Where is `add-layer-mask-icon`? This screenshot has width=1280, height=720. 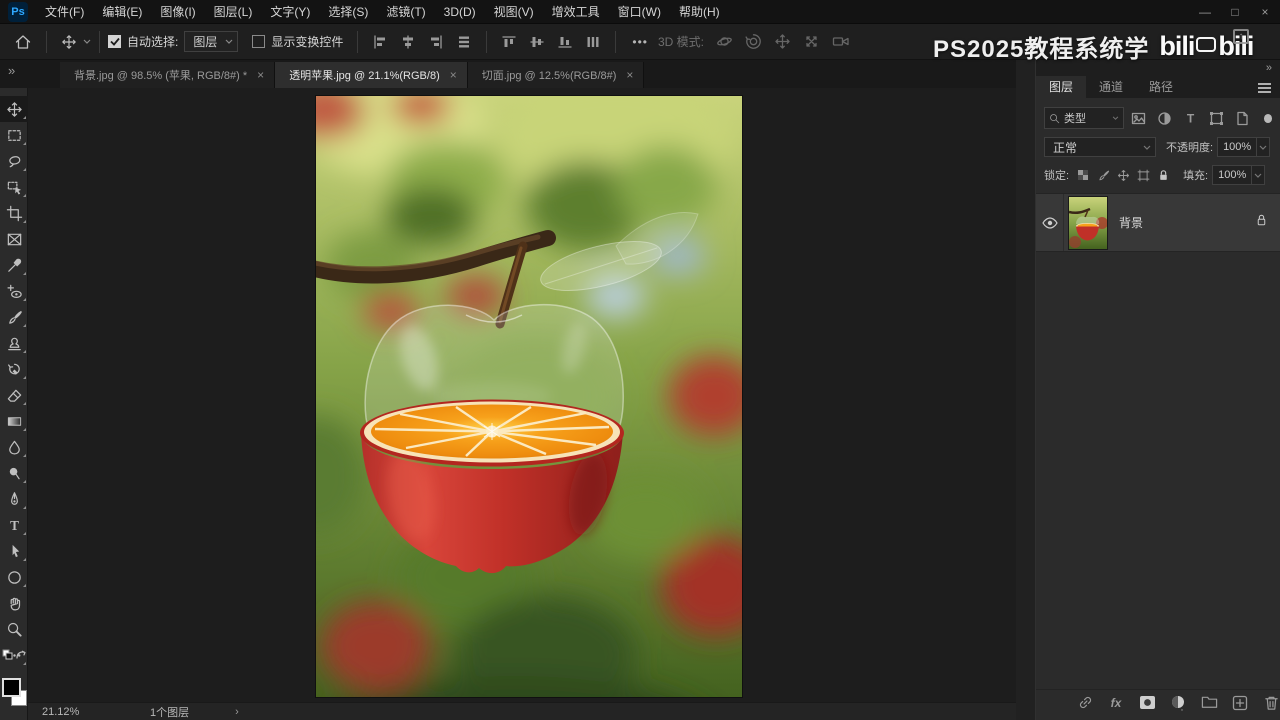
add-layer-mask-icon is located at coordinates (1147, 703).